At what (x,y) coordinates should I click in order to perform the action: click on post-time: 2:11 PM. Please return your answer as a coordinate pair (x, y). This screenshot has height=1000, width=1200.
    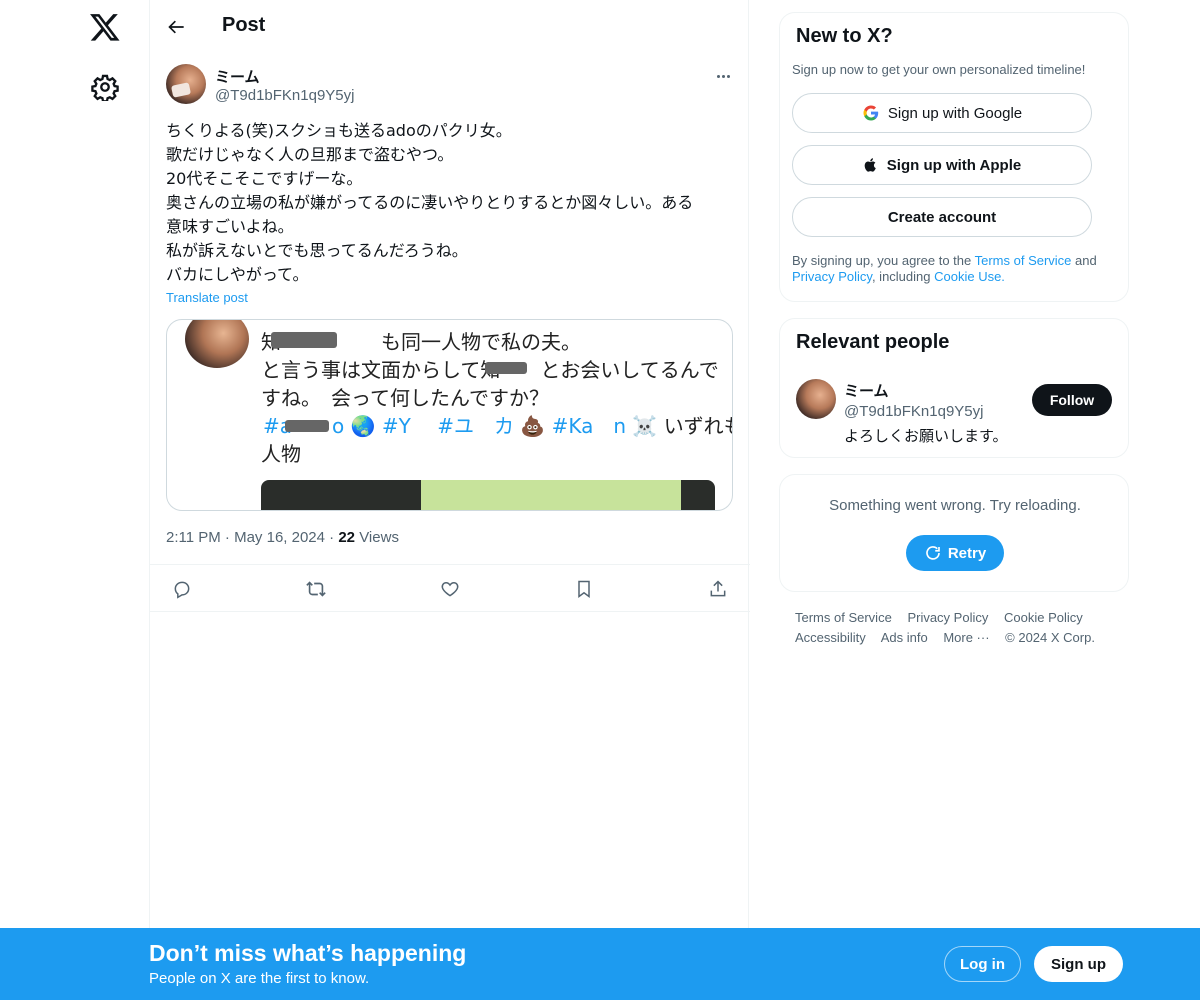
    Looking at the image, I should click on (193, 537).